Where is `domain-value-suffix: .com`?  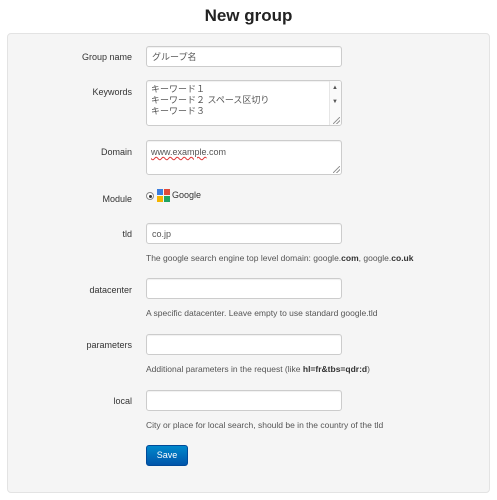 domain-value-suffix: .com is located at coordinates (216, 152).